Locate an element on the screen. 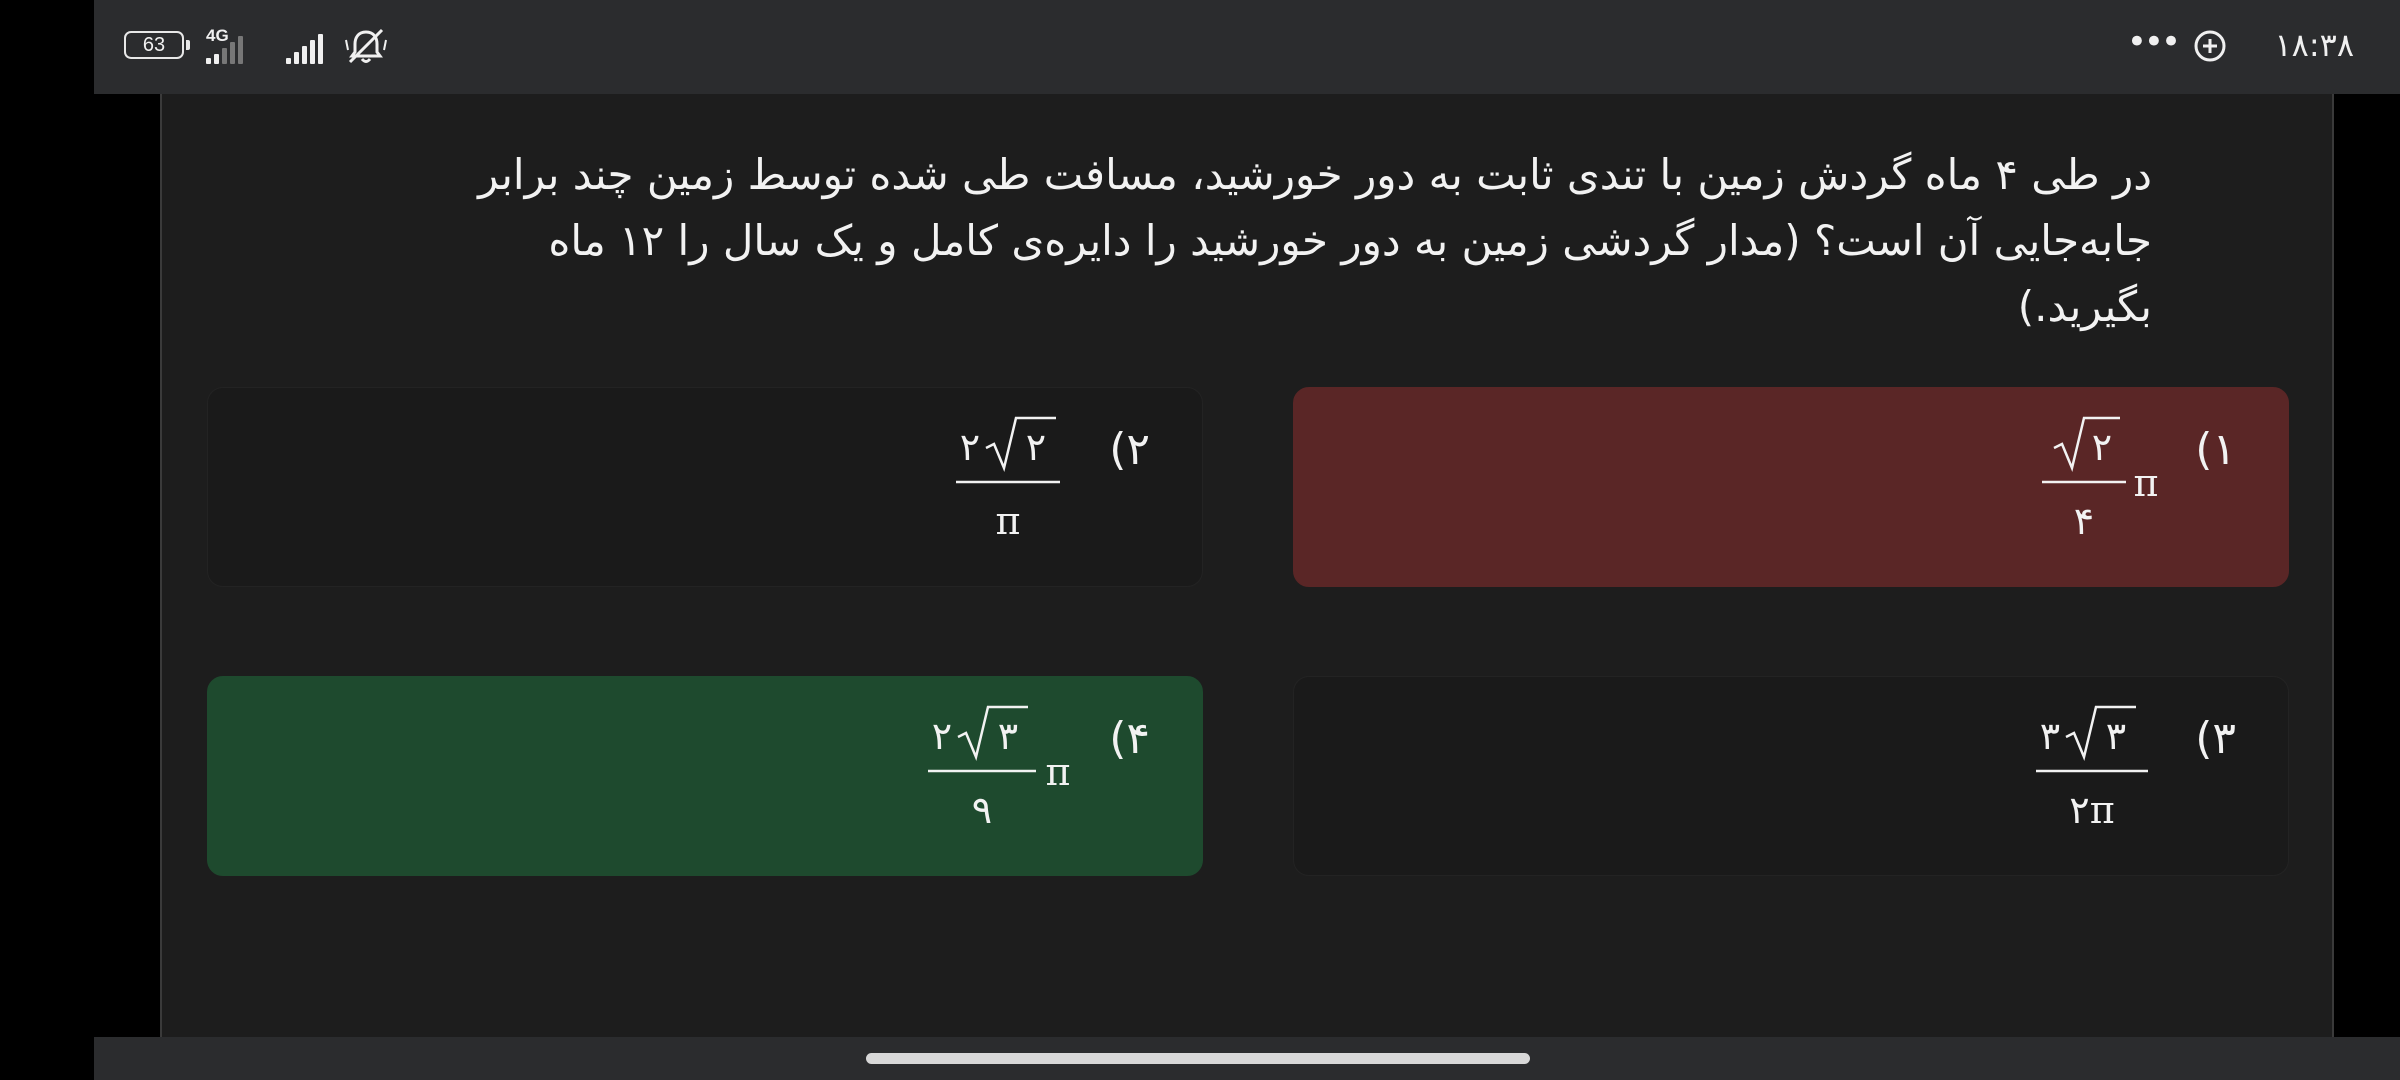  option-1-pi: π is located at coordinates (2146, 483).